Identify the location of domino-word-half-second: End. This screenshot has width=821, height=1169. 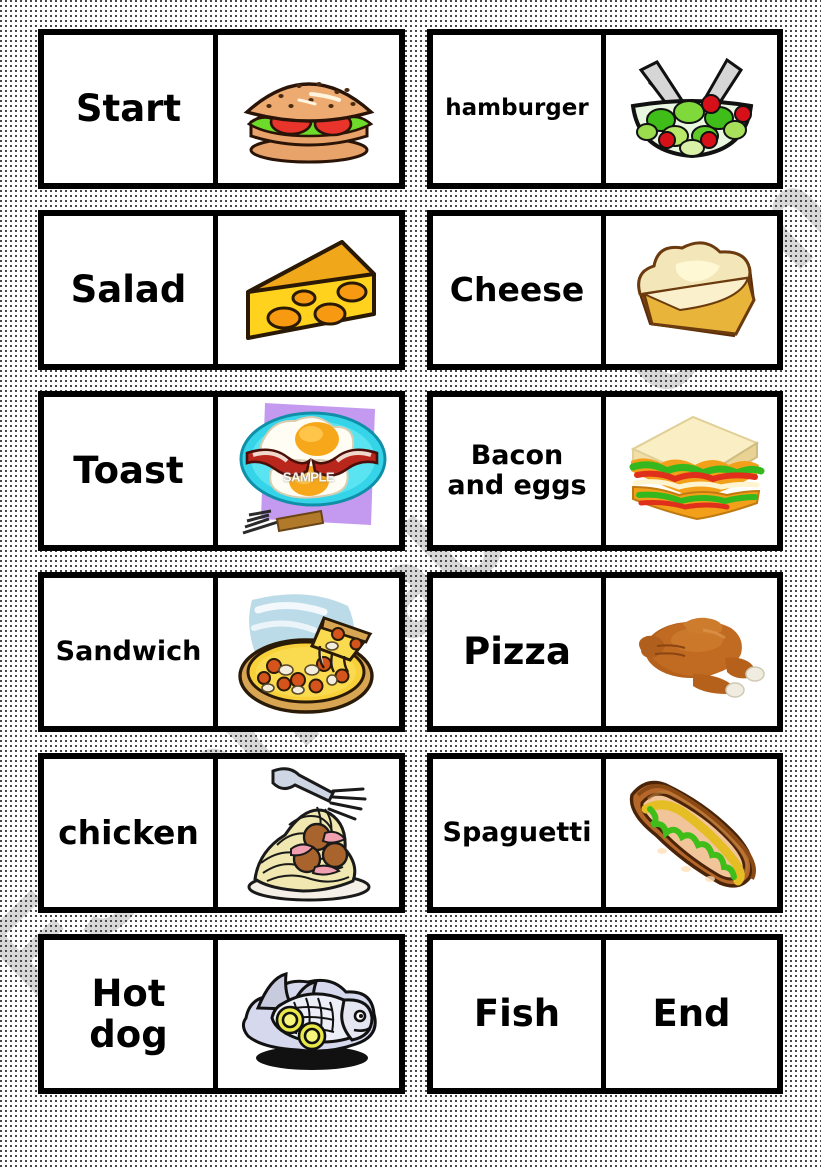
(691, 1014).